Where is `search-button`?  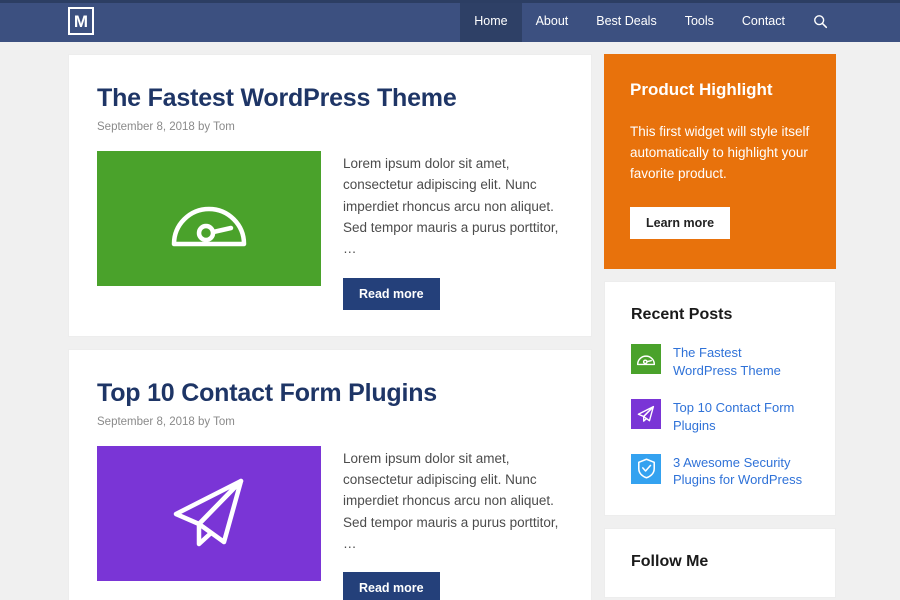
search-button is located at coordinates (818, 21).